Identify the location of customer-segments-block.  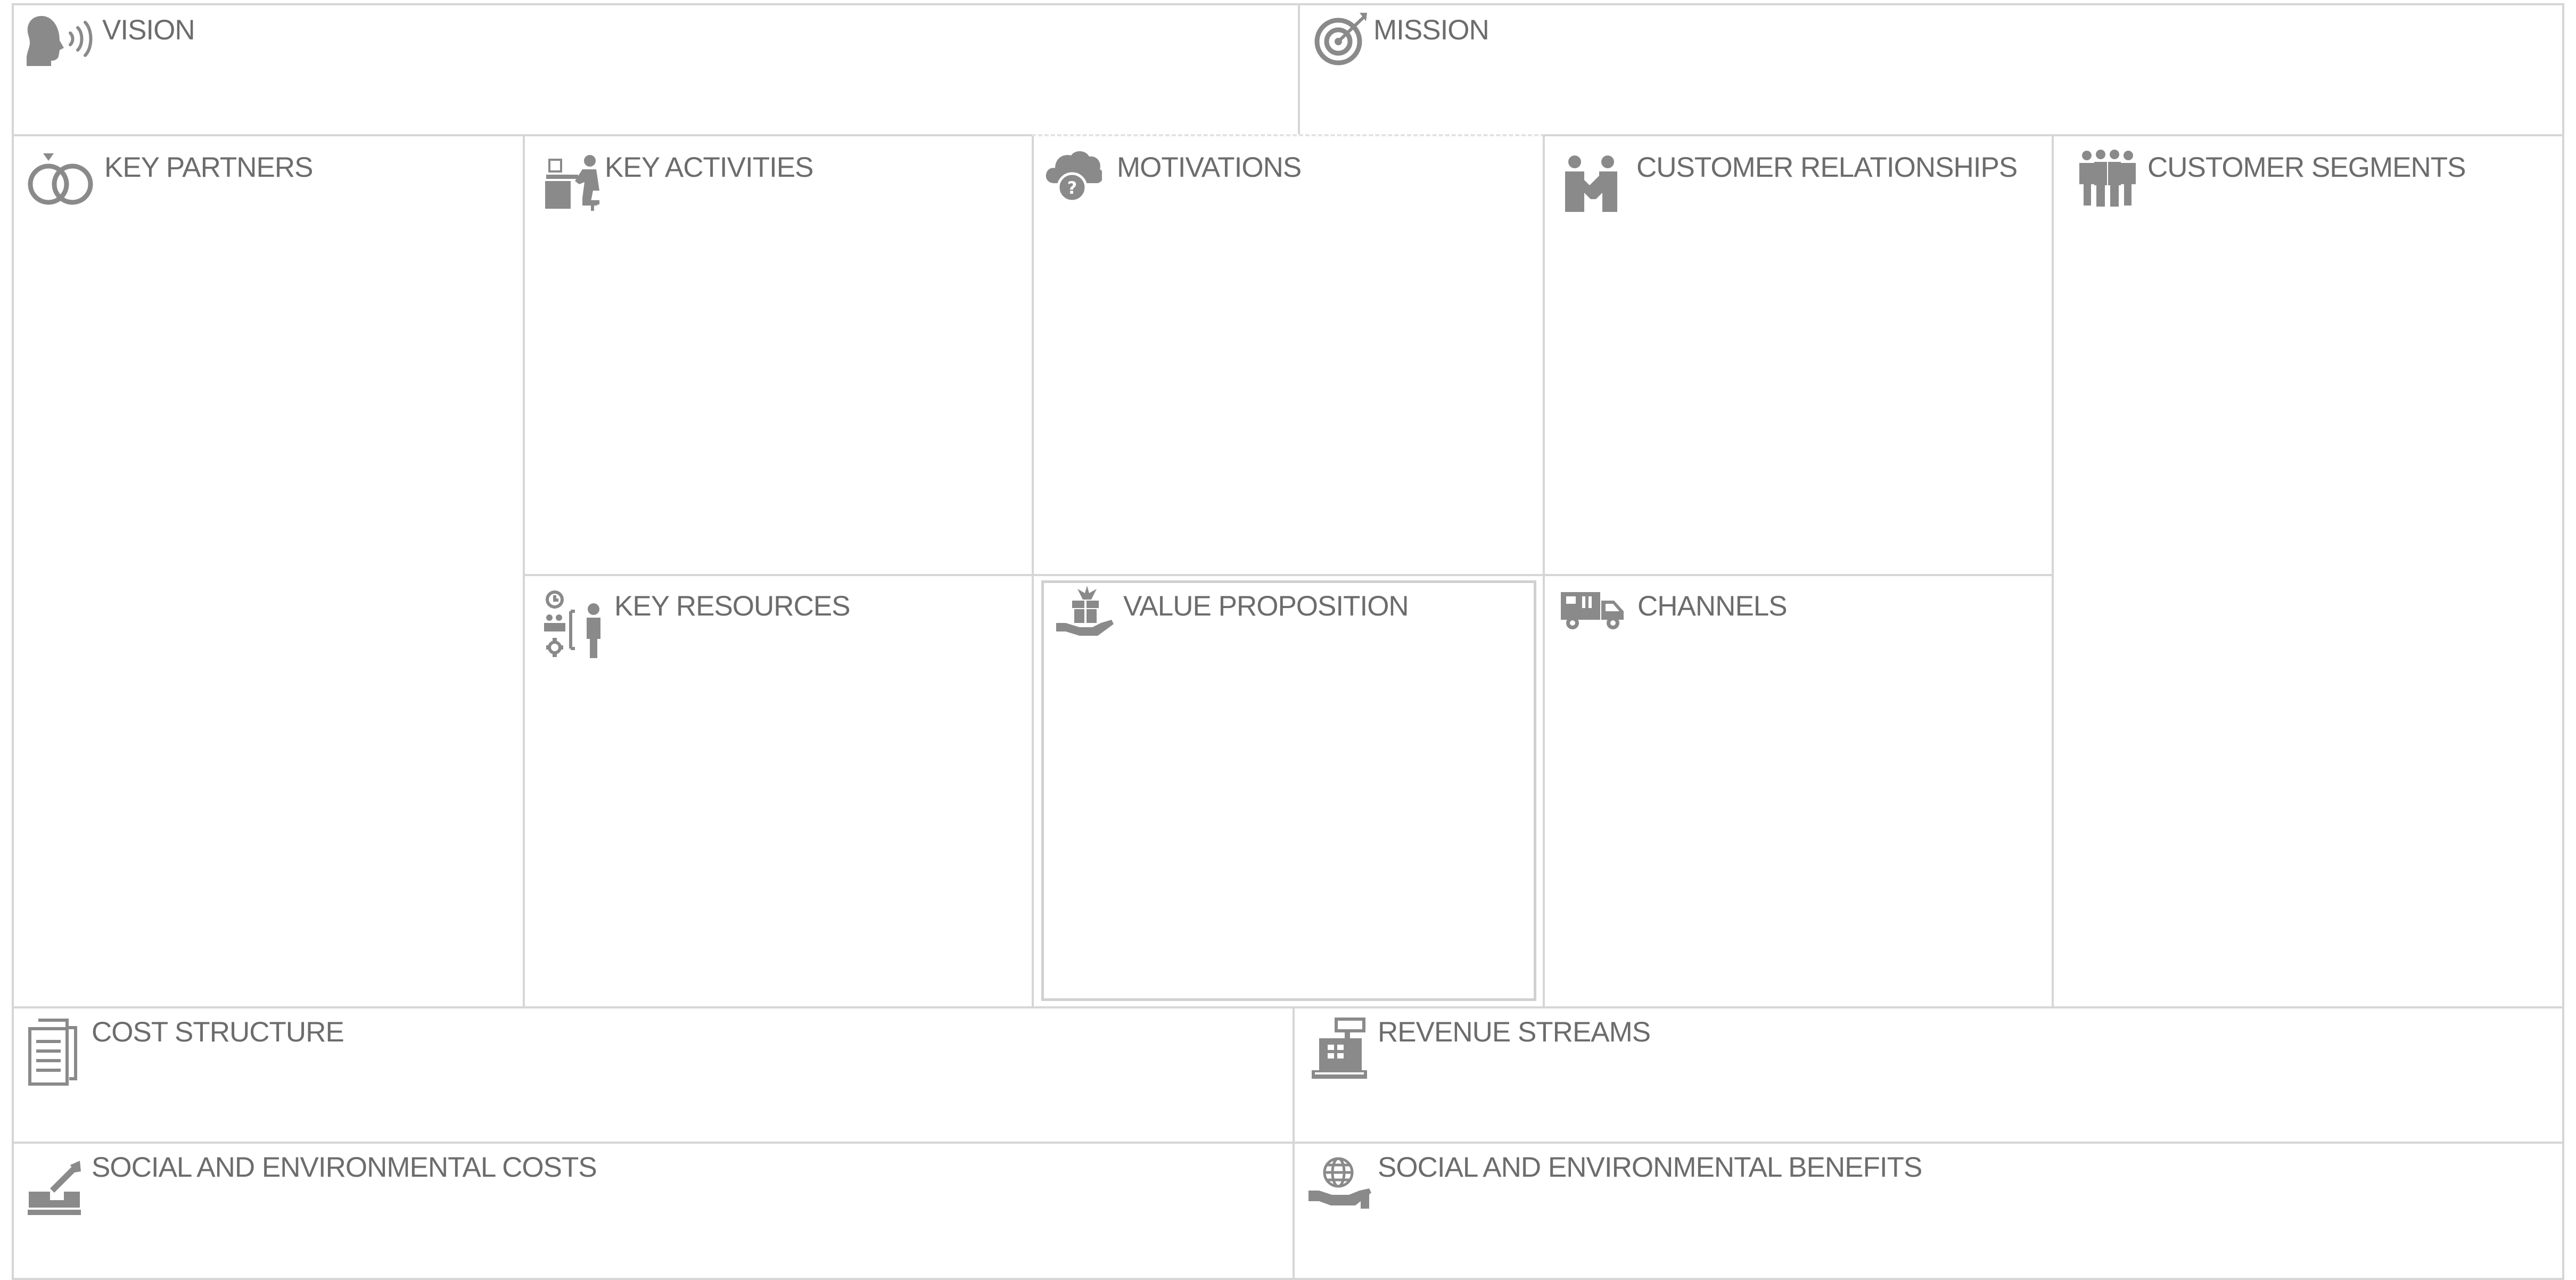
(2308, 571).